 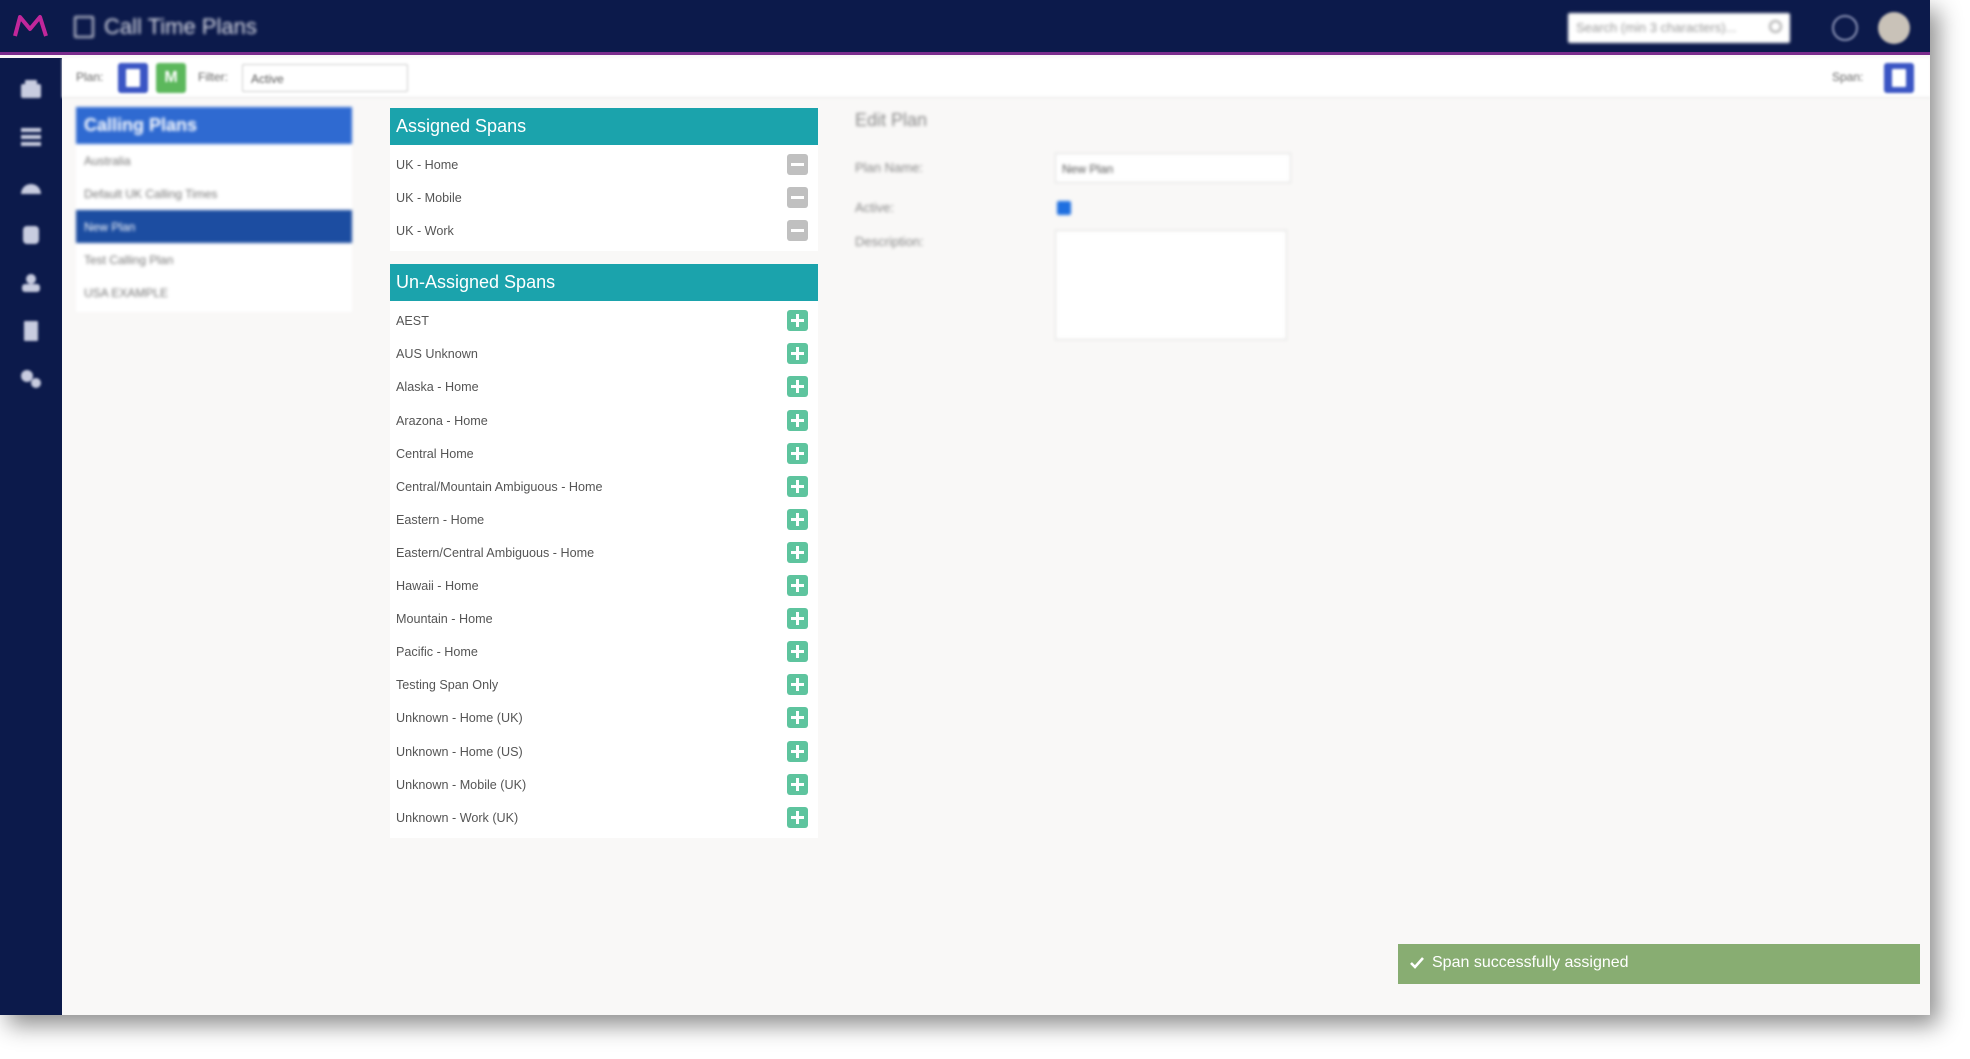 I want to click on calling-plan-item: Default UK Calling Times, so click(x=214, y=193).